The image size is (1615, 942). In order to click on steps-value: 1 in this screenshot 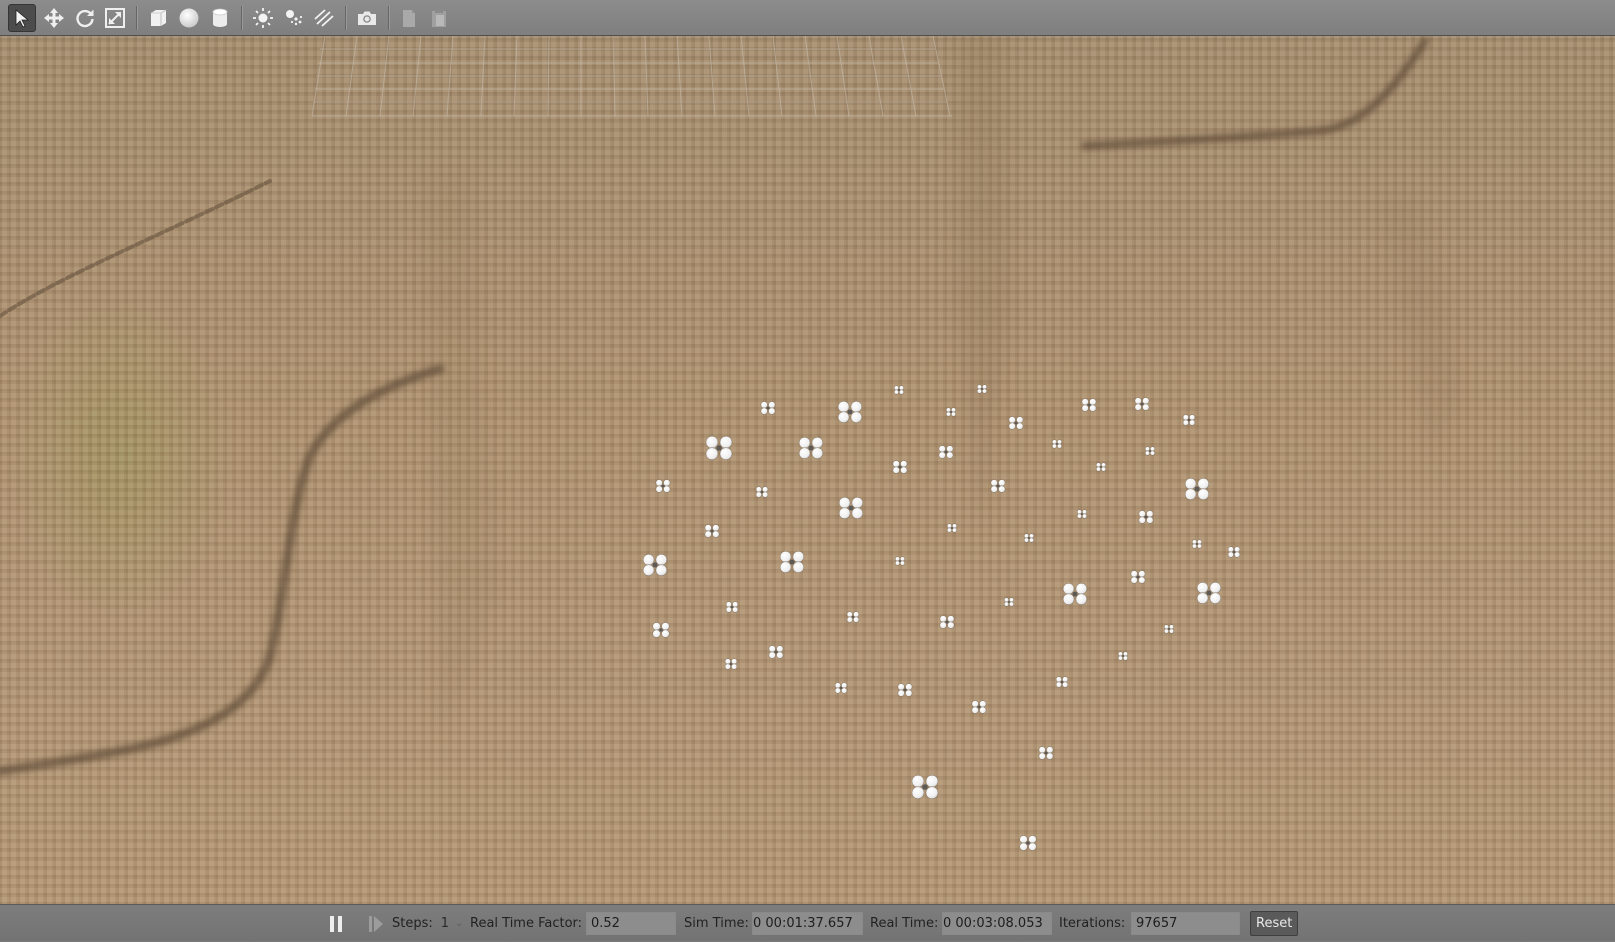, I will do `click(445, 923)`.